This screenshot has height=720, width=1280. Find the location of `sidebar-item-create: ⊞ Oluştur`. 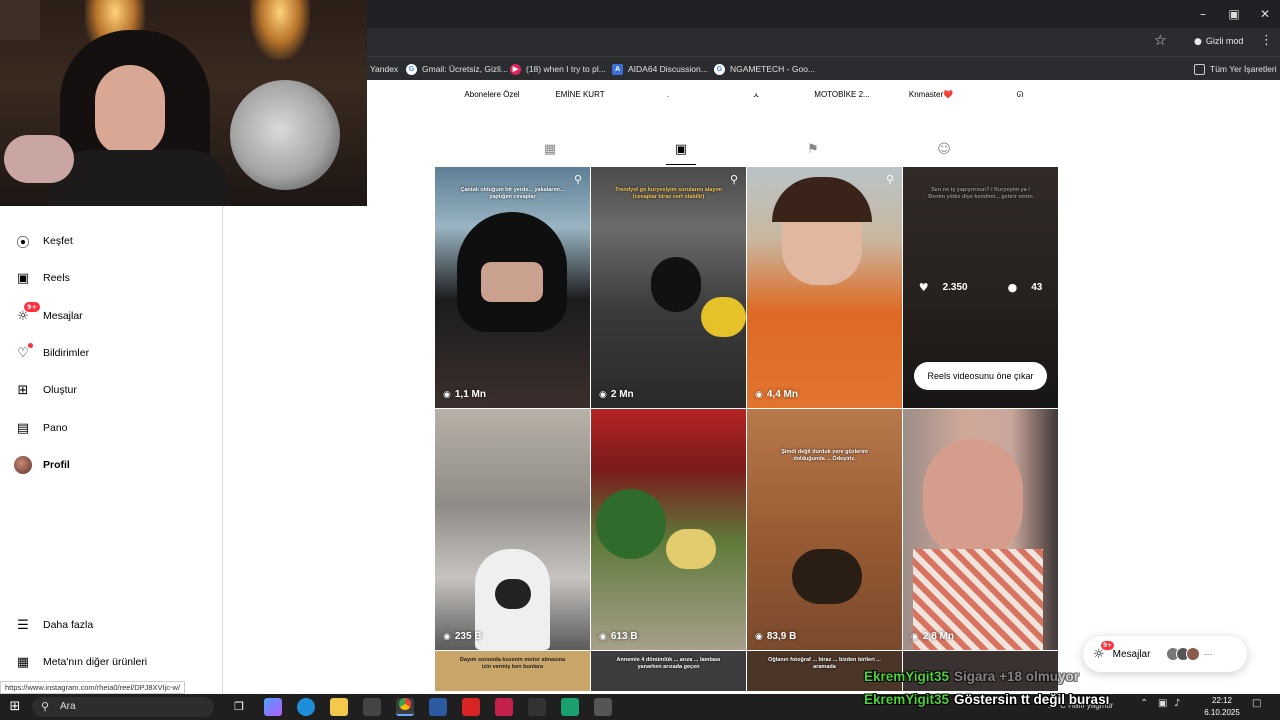

sidebar-item-create: ⊞ Oluştur is located at coordinates (45, 390).